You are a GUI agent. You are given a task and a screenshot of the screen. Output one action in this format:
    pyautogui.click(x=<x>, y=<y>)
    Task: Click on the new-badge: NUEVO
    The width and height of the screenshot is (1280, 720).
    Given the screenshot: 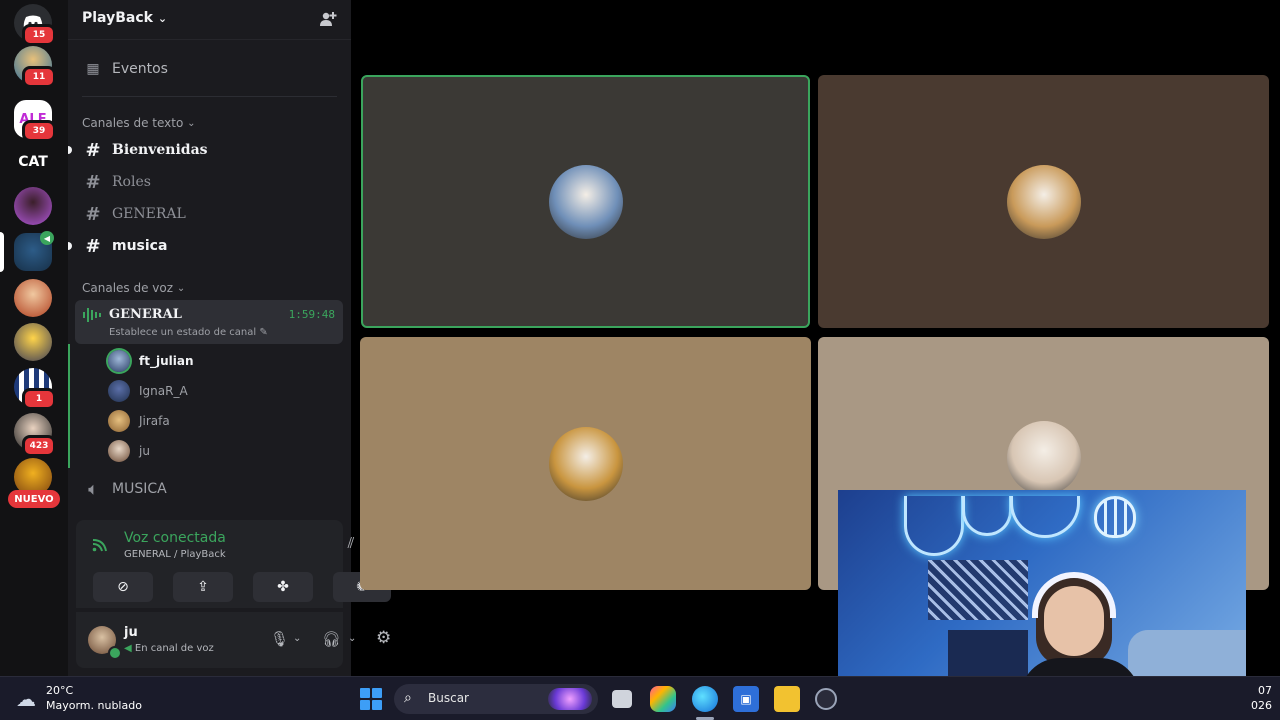 What is the action you would take?
    pyautogui.click(x=34, y=499)
    